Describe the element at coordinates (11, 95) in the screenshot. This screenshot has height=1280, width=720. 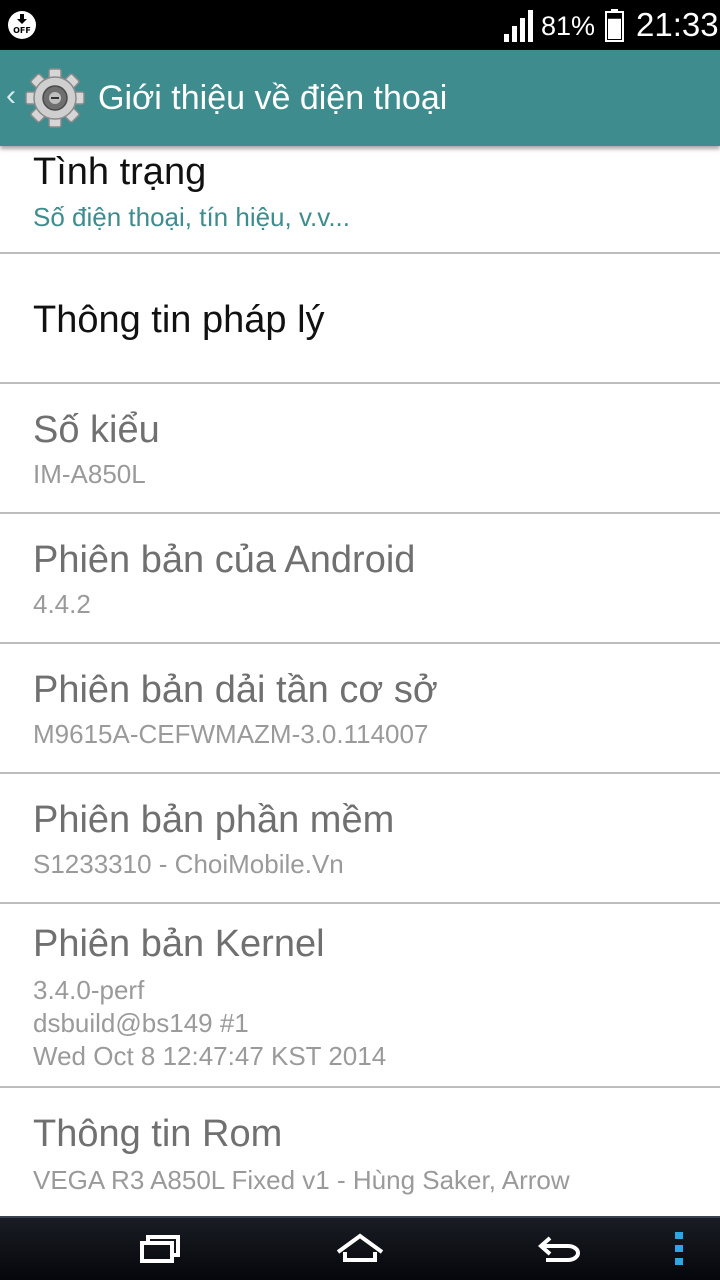
I see `chevron-left-icon: ‹` at that location.